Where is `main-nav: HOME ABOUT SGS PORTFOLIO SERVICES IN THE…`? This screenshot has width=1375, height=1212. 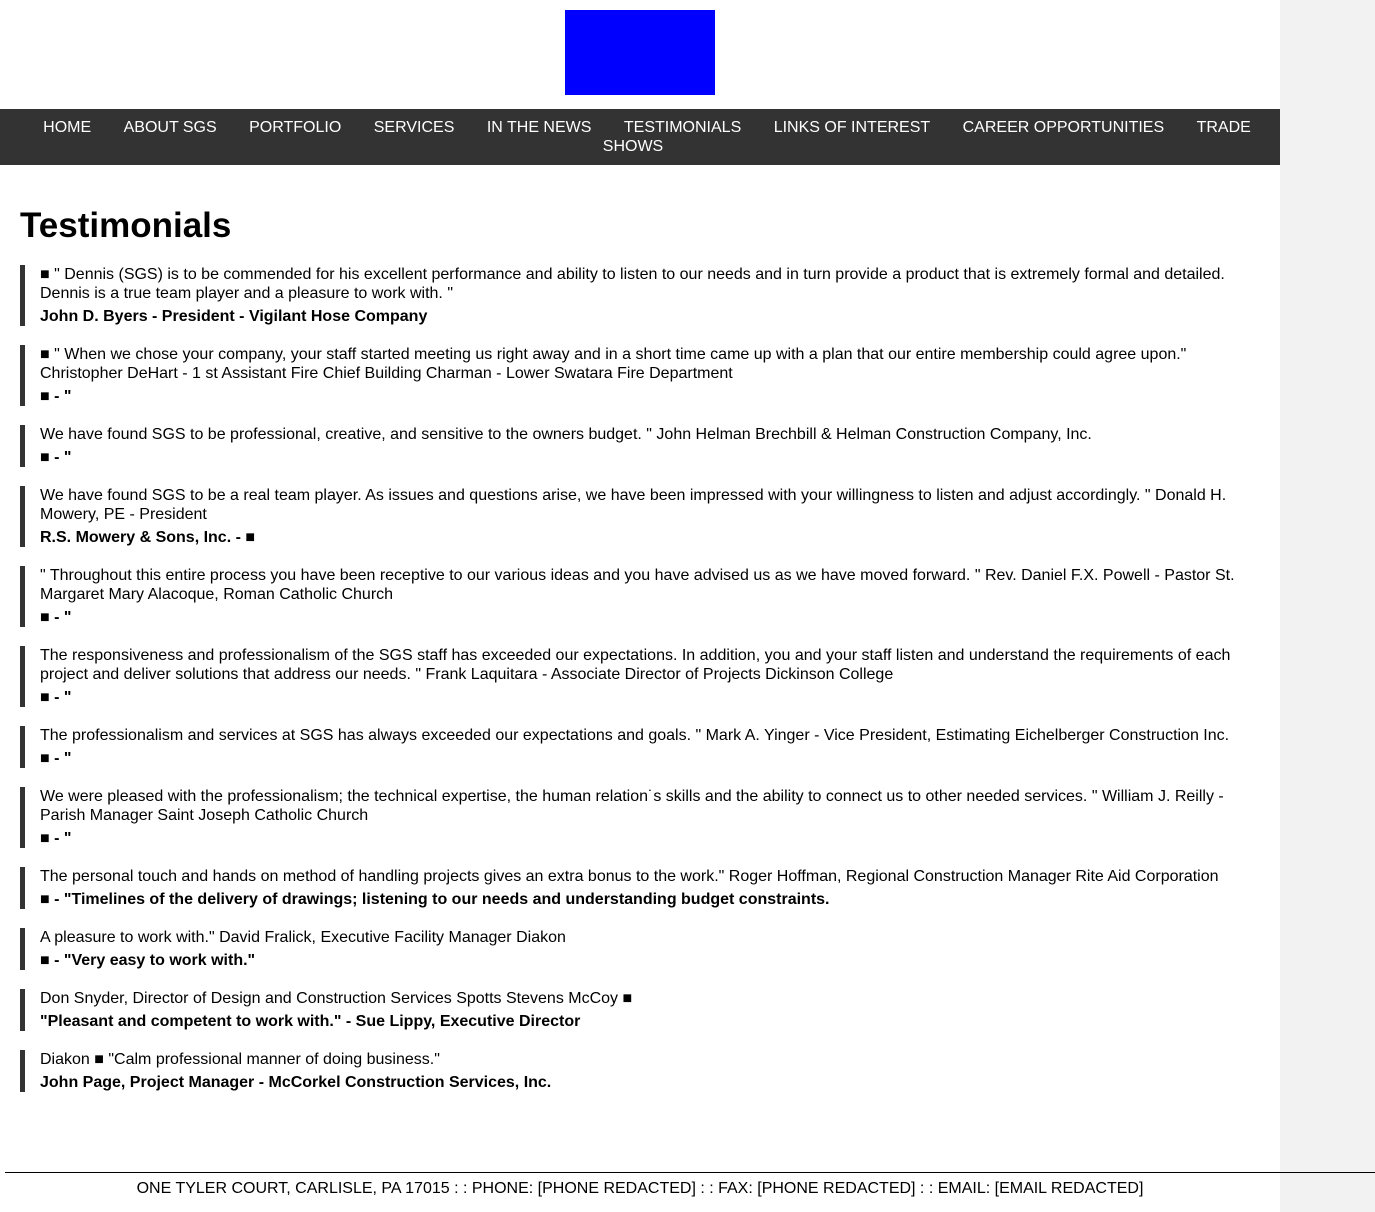 main-nav: HOME ABOUT SGS PORTFOLIO SERVICES IN THE… is located at coordinates (640, 137).